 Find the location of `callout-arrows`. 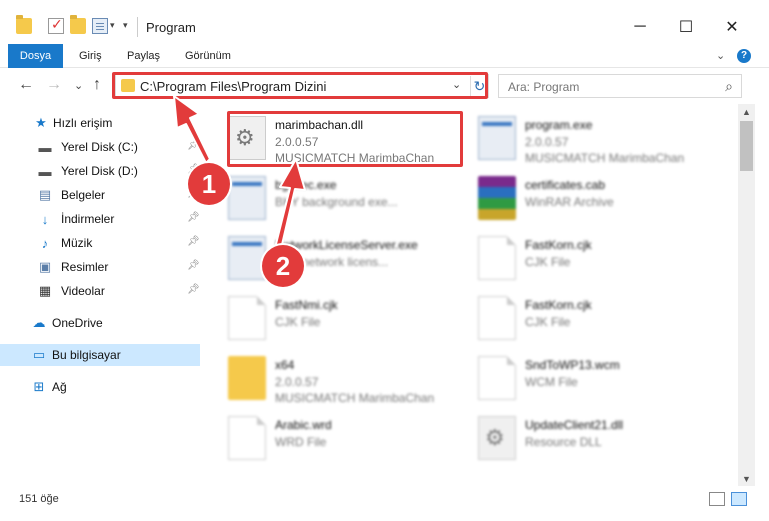

callout-arrows is located at coordinates (239, 172).